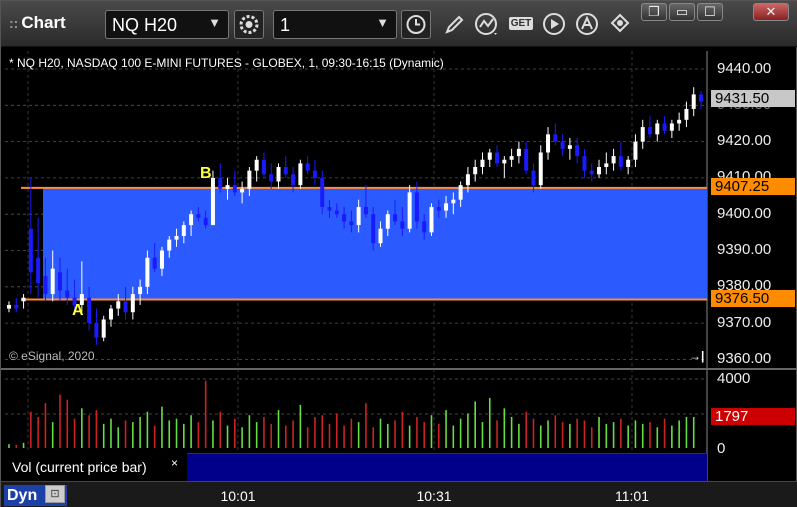 Image resolution: width=797 pixels, height=507 pixels. What do you see at coordinates (734, 378) in the screenshot?
I see `volume-tick: 4000` at bounding box center [734, 378].